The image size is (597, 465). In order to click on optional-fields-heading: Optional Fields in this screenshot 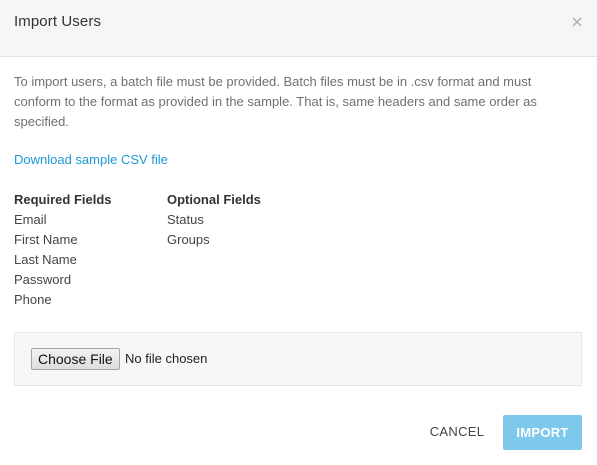, I will do `click(214, 199)`.